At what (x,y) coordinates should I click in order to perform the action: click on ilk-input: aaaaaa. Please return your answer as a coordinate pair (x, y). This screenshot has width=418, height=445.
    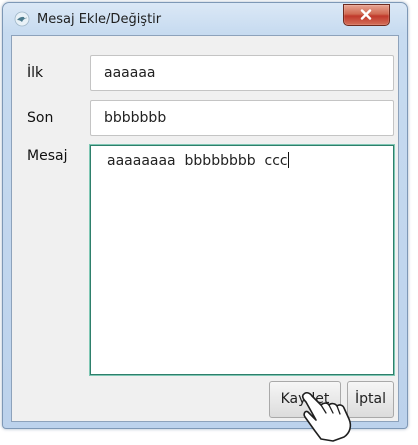
    Looking at the image, I should click on (242, 73).